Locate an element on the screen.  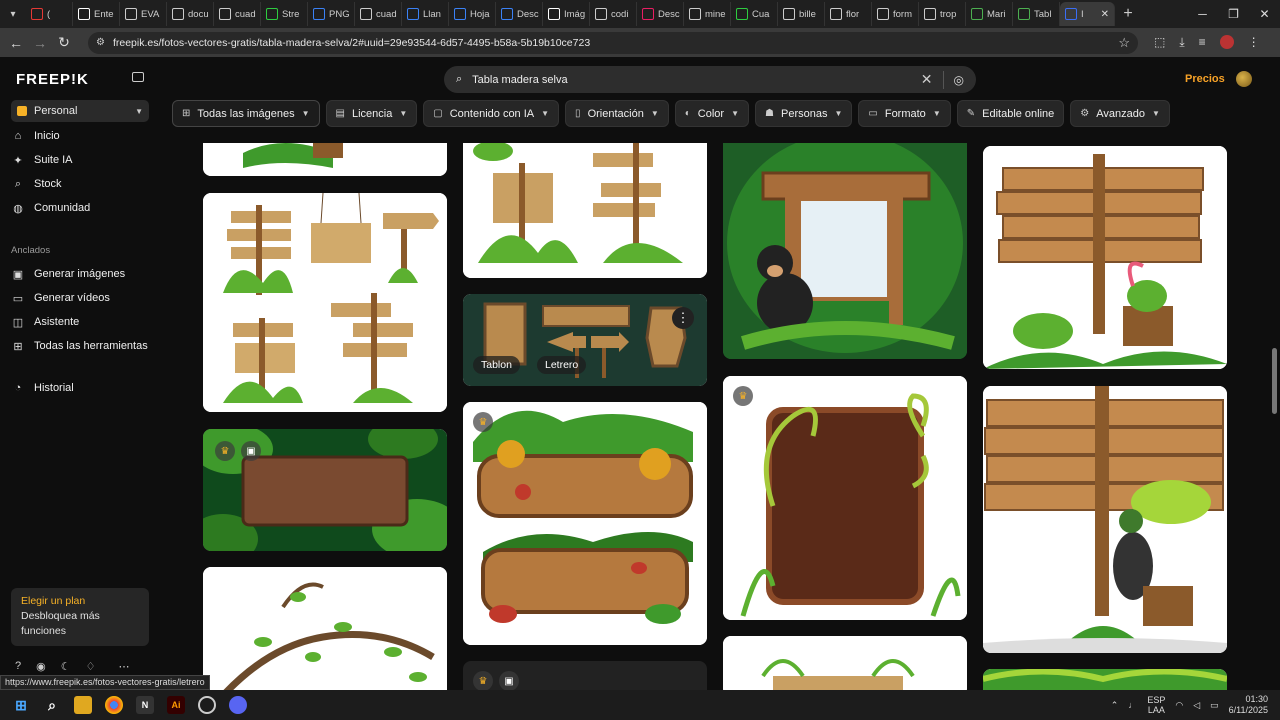
sidebar-item-todas-herramientas: ⊞ Todas las herramientas is located at coordinates (80, 346).